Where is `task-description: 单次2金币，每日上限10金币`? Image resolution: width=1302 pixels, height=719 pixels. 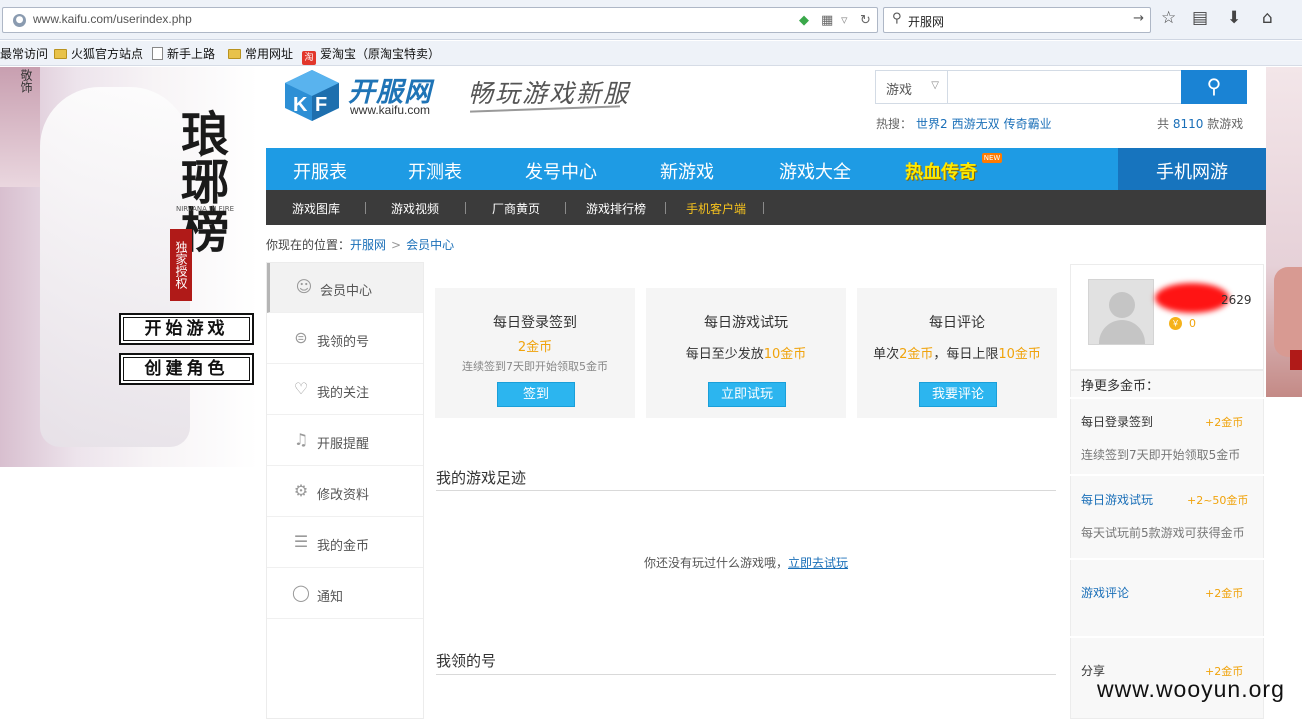
task-description: 单次2金币，每日上限10金币 is located at coordinates (957, 352).